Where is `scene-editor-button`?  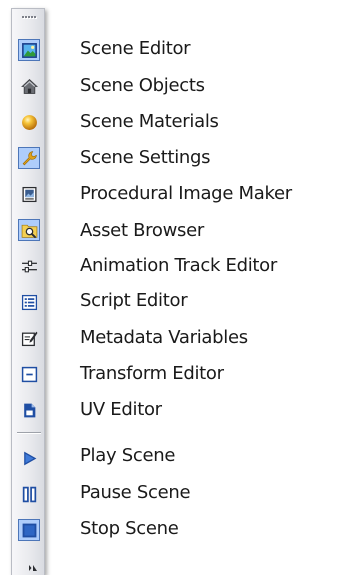
scene-editor-button is located at coordinates (29, 50).